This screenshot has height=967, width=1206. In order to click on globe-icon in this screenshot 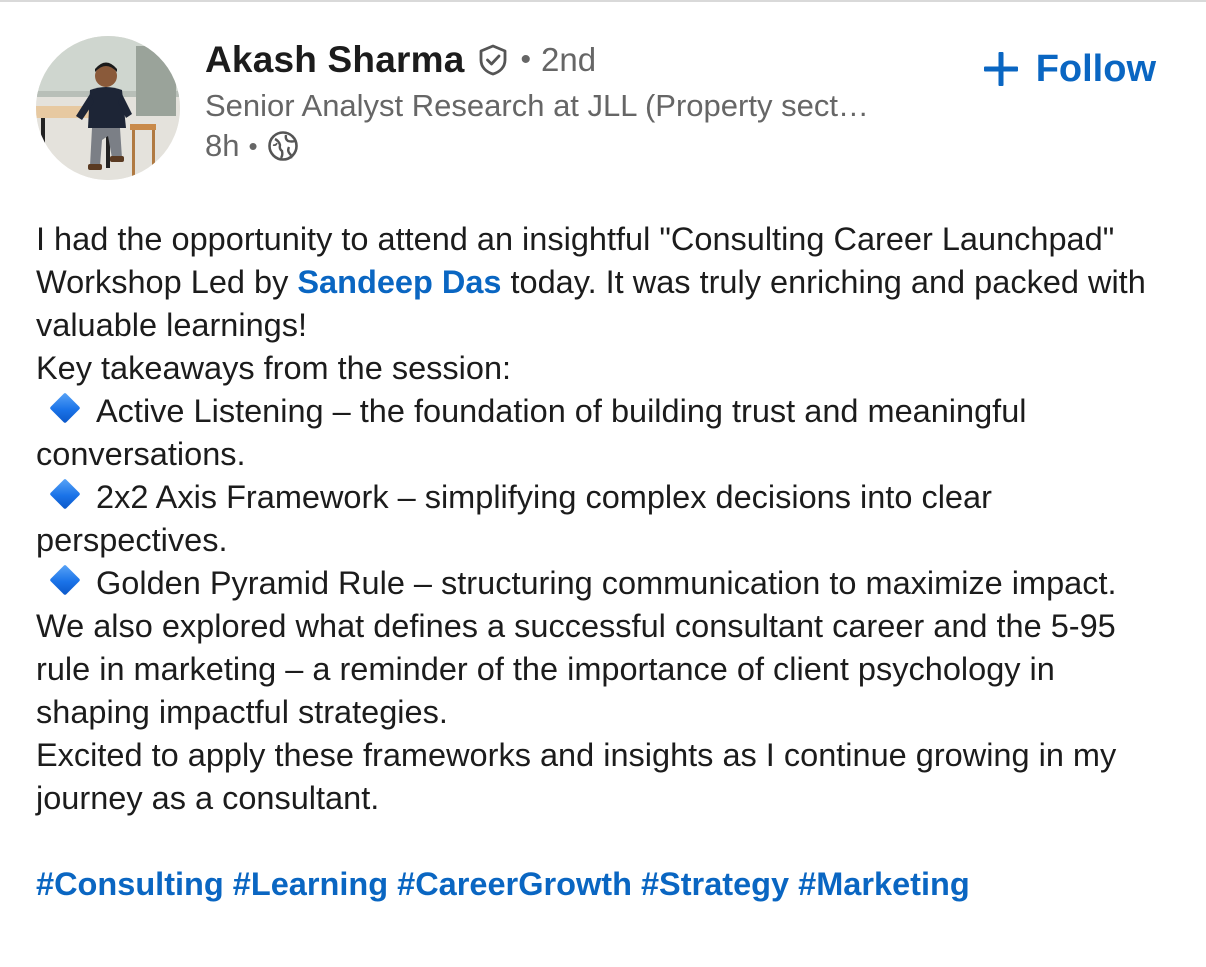, I will do `click(283, 146)`.